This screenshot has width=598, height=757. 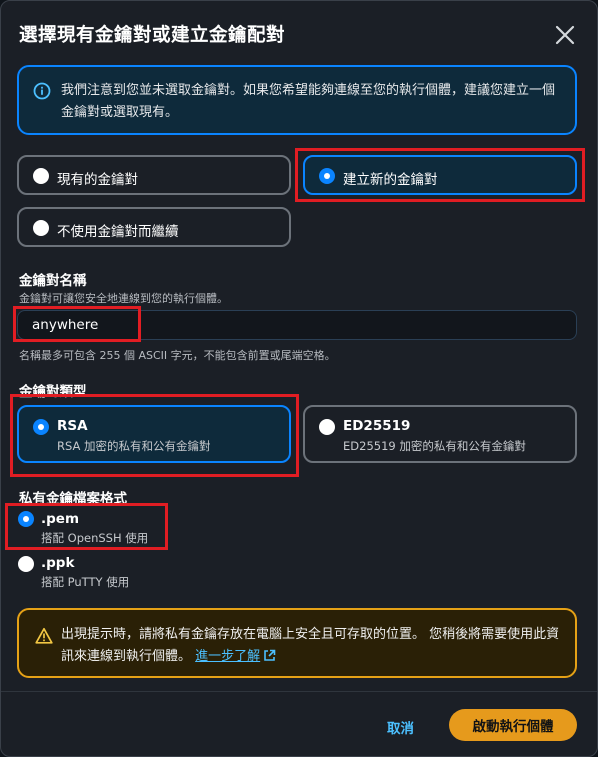 I want to click on rsa-description: RSA 加密的私有和公有金鑰對, so click(x=134, y=446).